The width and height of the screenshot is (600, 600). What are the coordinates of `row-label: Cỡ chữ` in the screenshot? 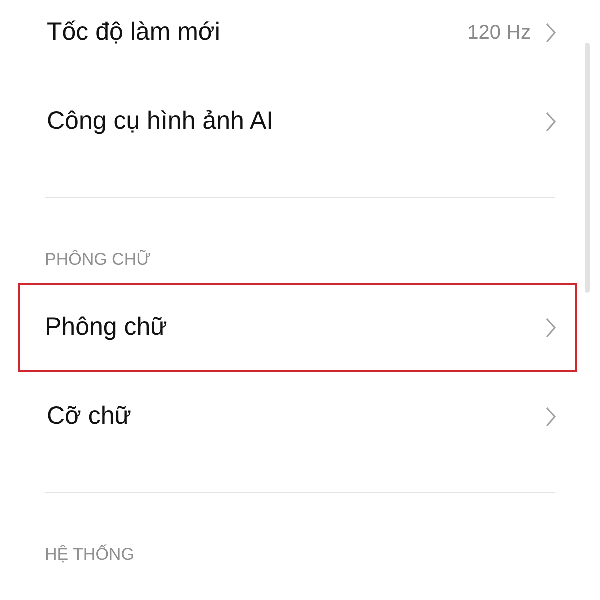 It's located at (89, 416).